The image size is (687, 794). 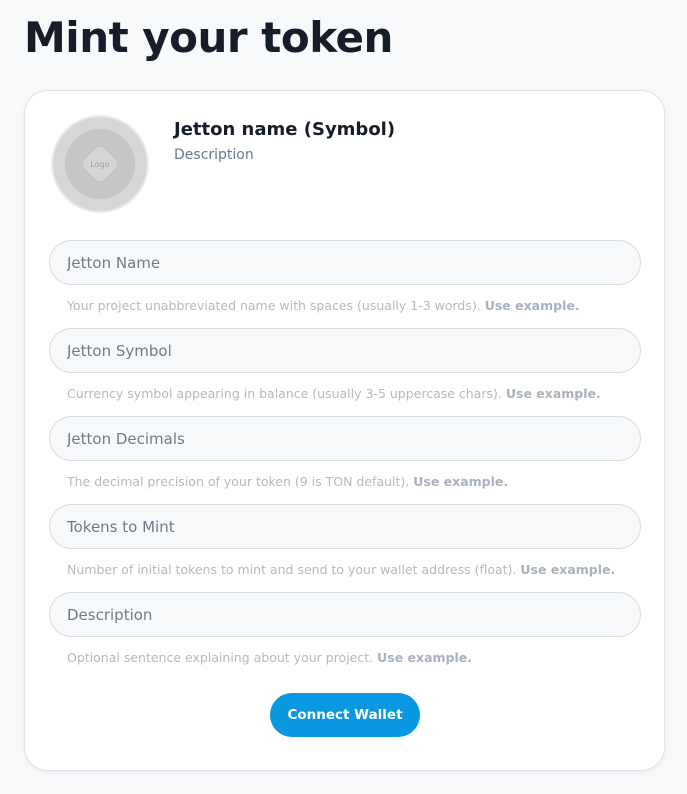 What do you see at coordinates (285, 129) in the screenshot?
I see `token-preview-name: Jetton name (Symbol)` at bounding box center [285, 129].